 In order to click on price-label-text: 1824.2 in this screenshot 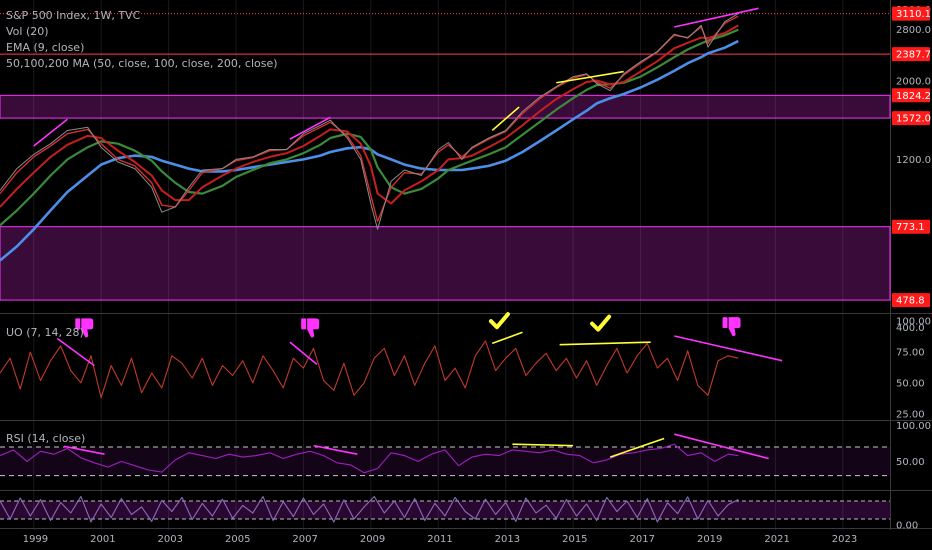, I will do `click(913, 96)`.